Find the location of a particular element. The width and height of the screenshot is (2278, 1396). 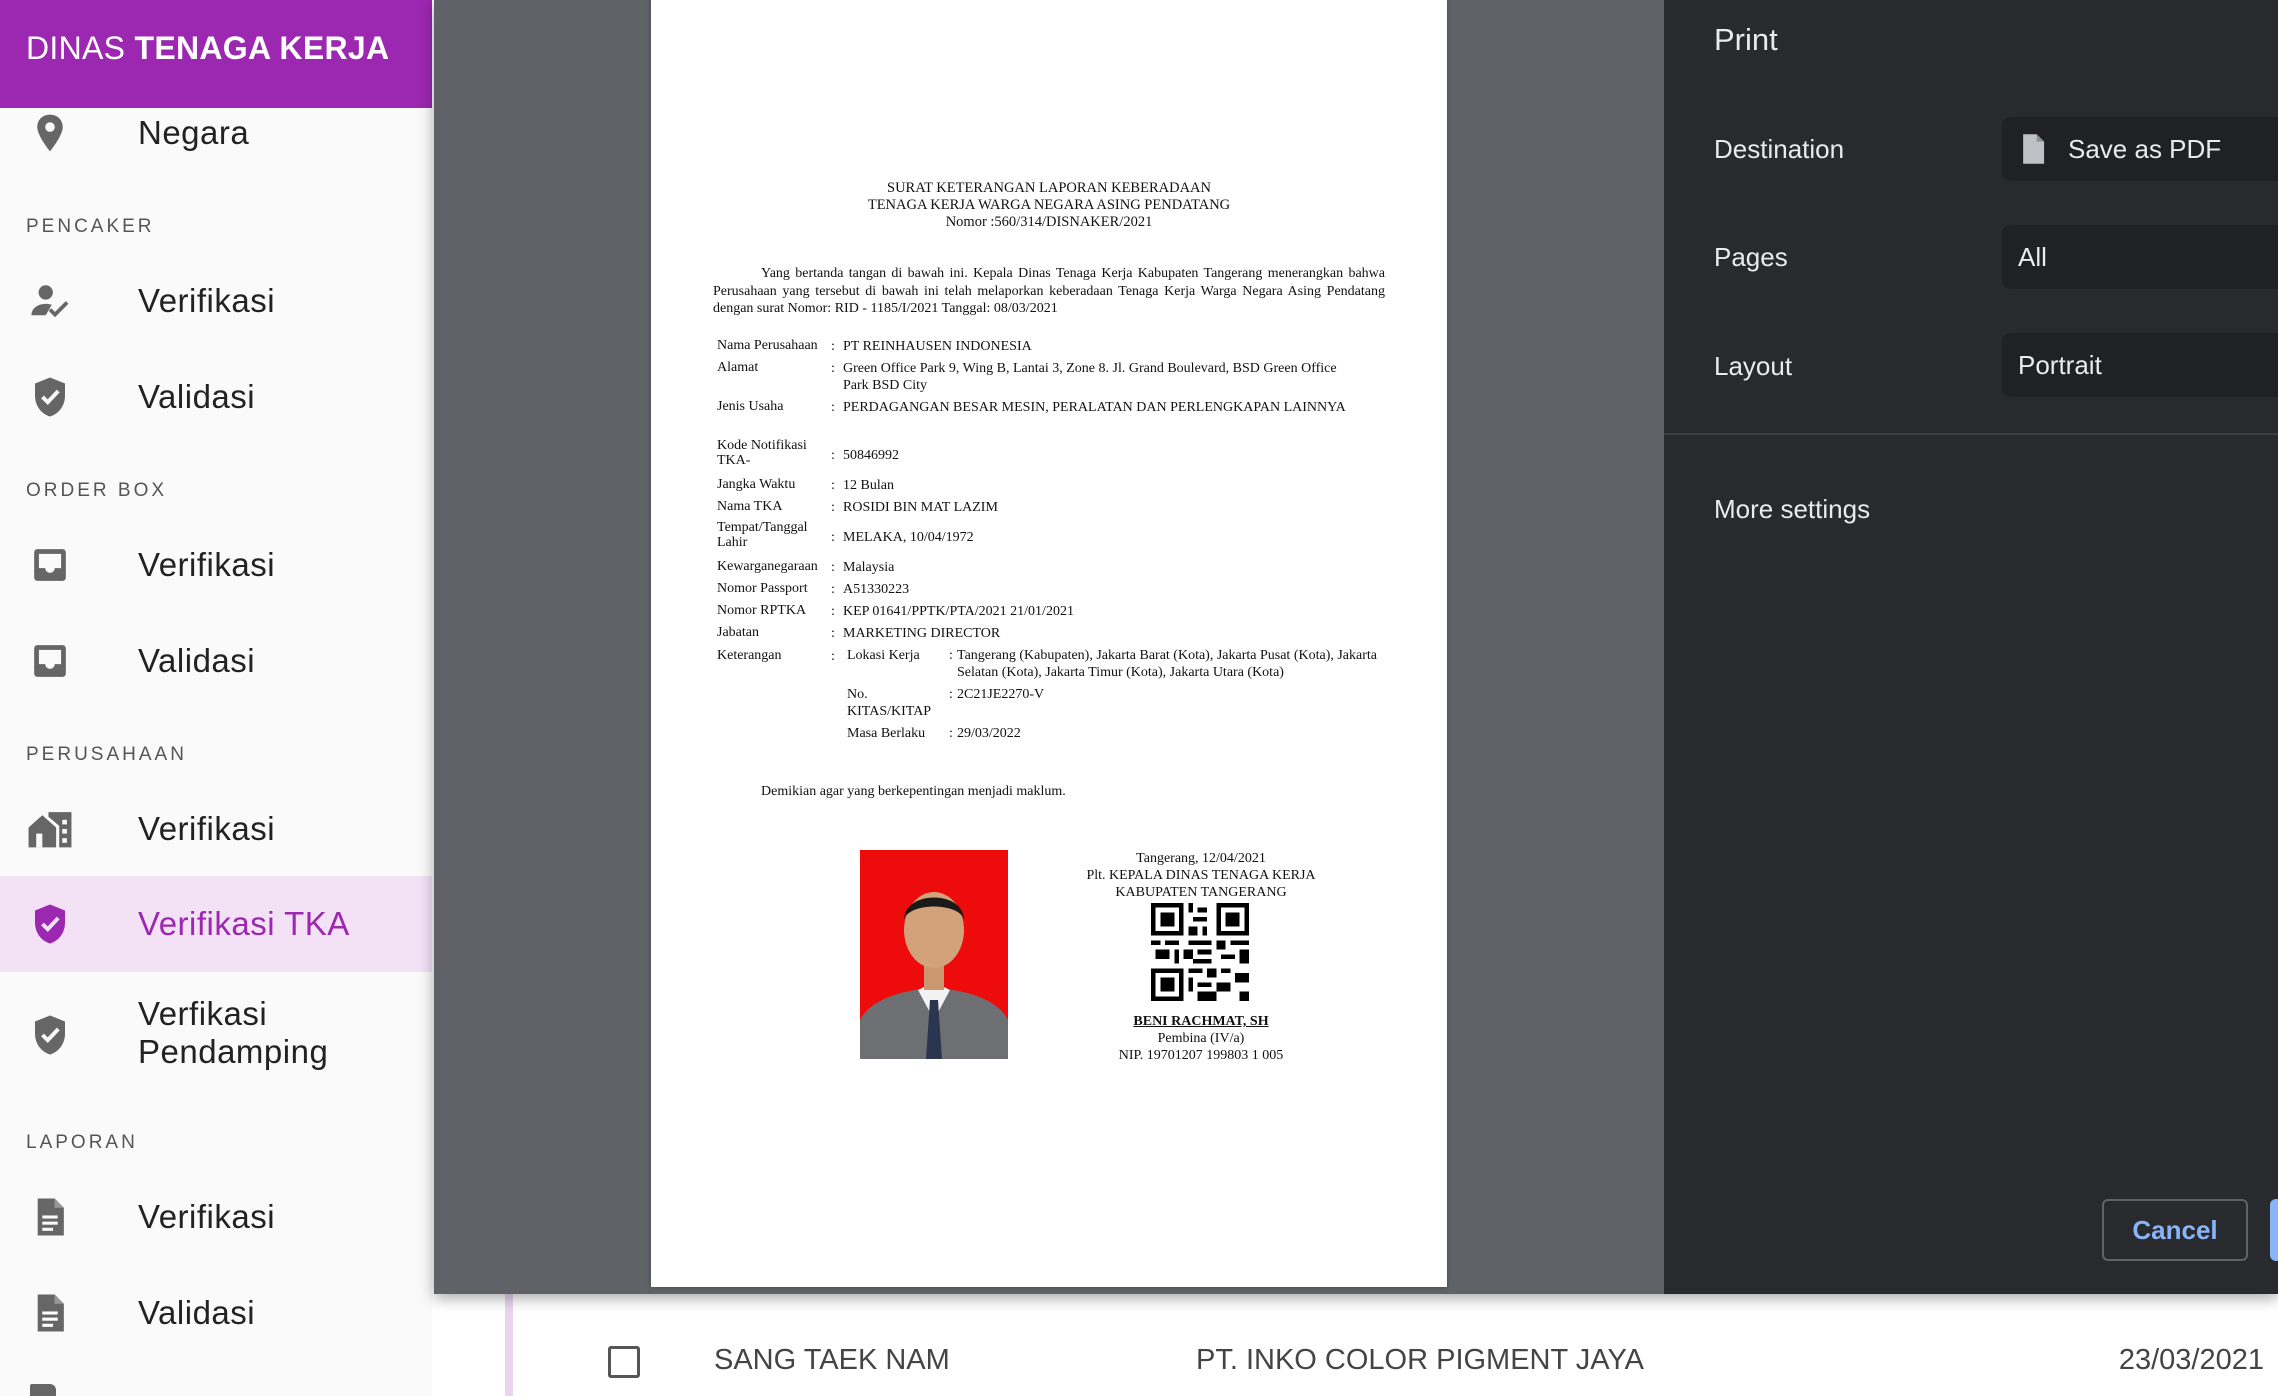

field-label: Kewarganegaraan is located at coordinates (767, 566).